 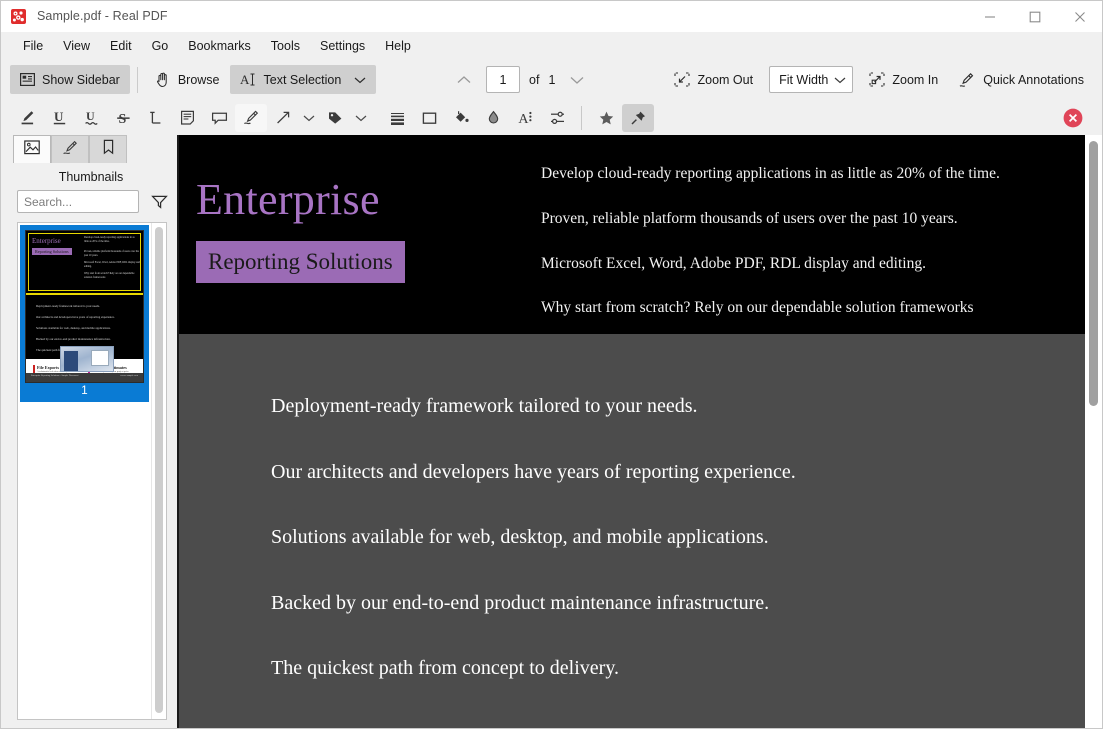 I want to click on bookmark-icon, so click(x=108, y=149).